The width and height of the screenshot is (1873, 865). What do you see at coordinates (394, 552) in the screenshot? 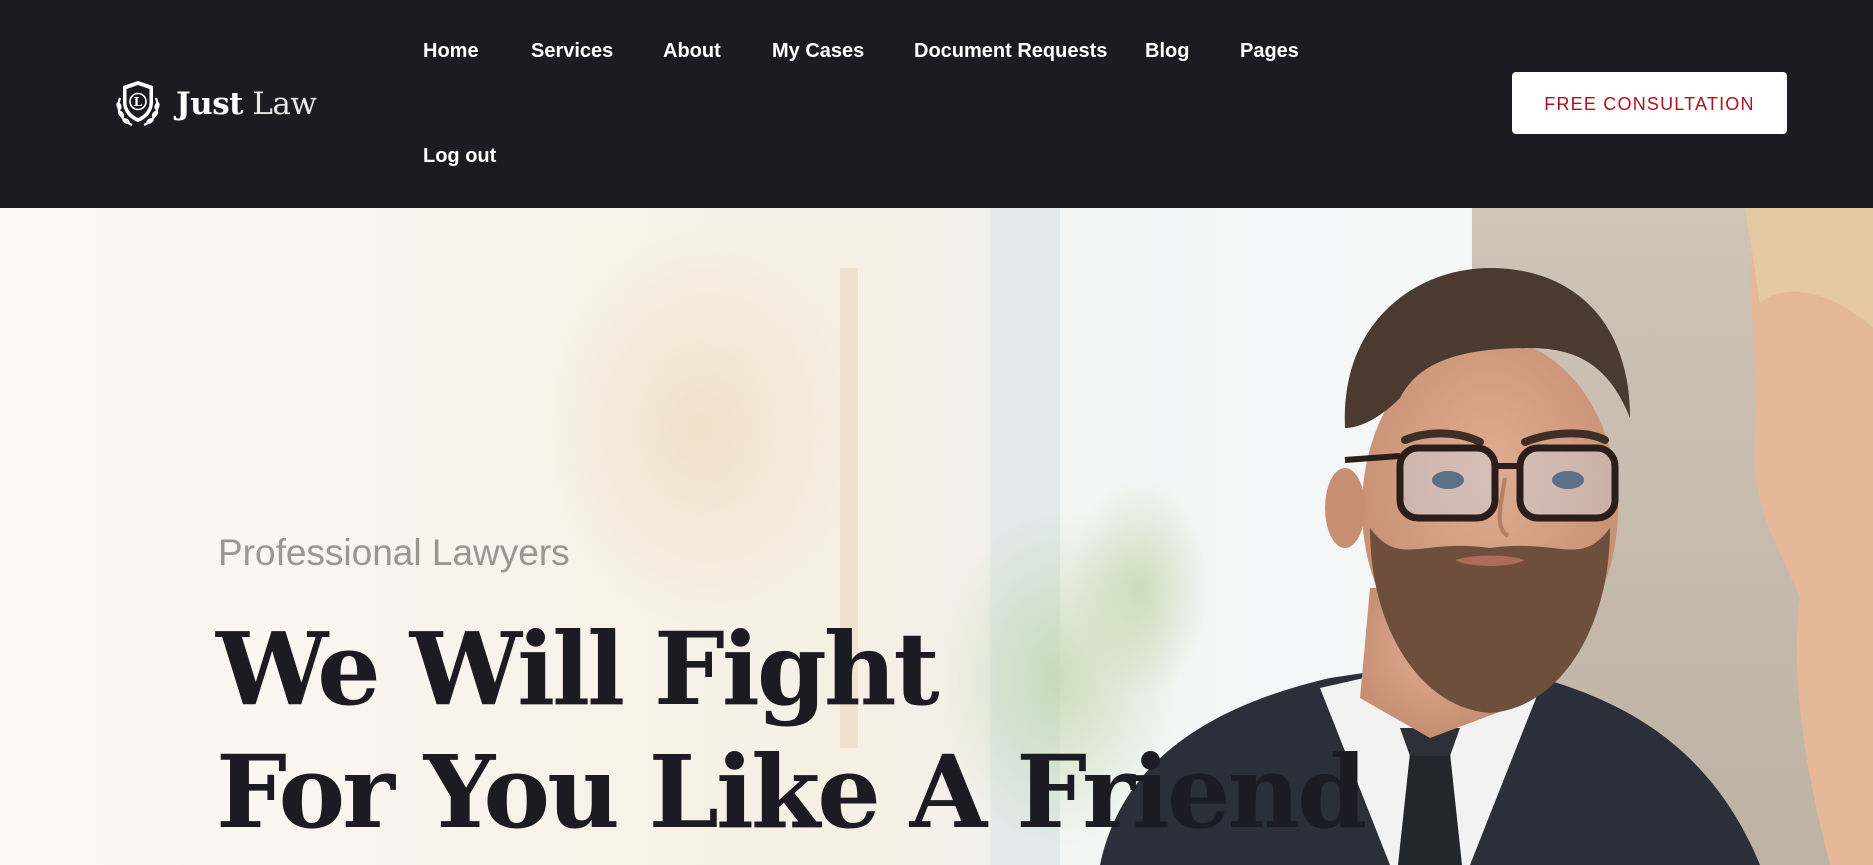
I see `hero-subtitle: Professional Lawyers` at bounding box center [394, 552].